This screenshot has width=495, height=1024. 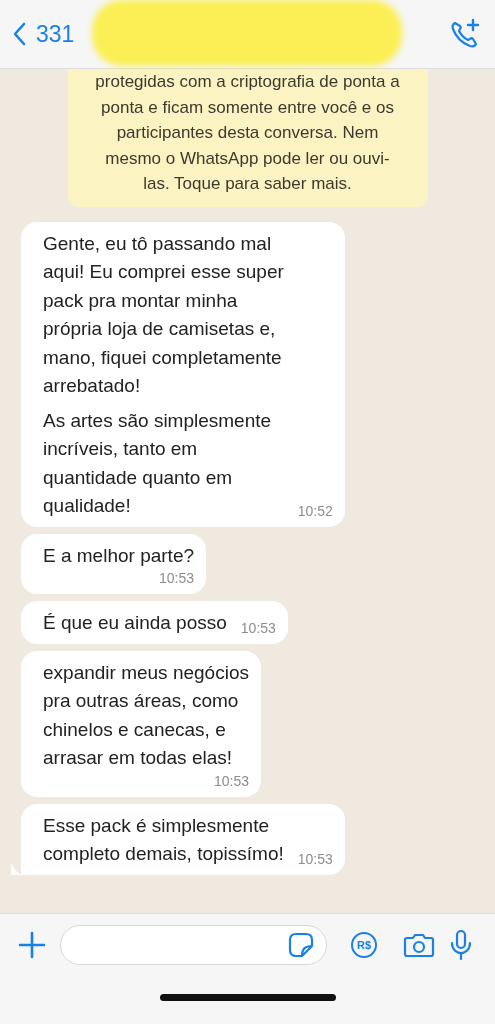 I want to click on message-text: E a melhor parte?, so click(x=119, y=555).